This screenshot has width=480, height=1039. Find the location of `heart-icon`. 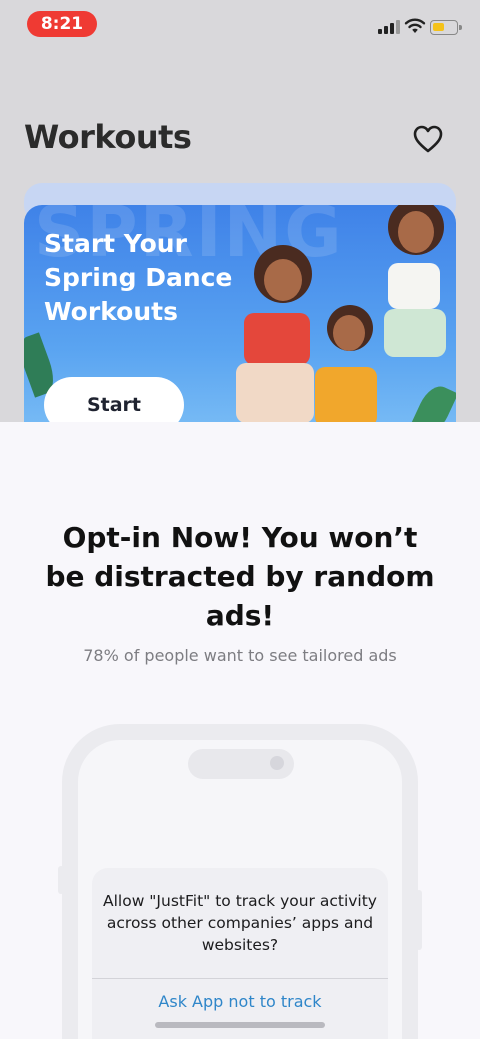

heart-icon is located at coordinates (428, 139).